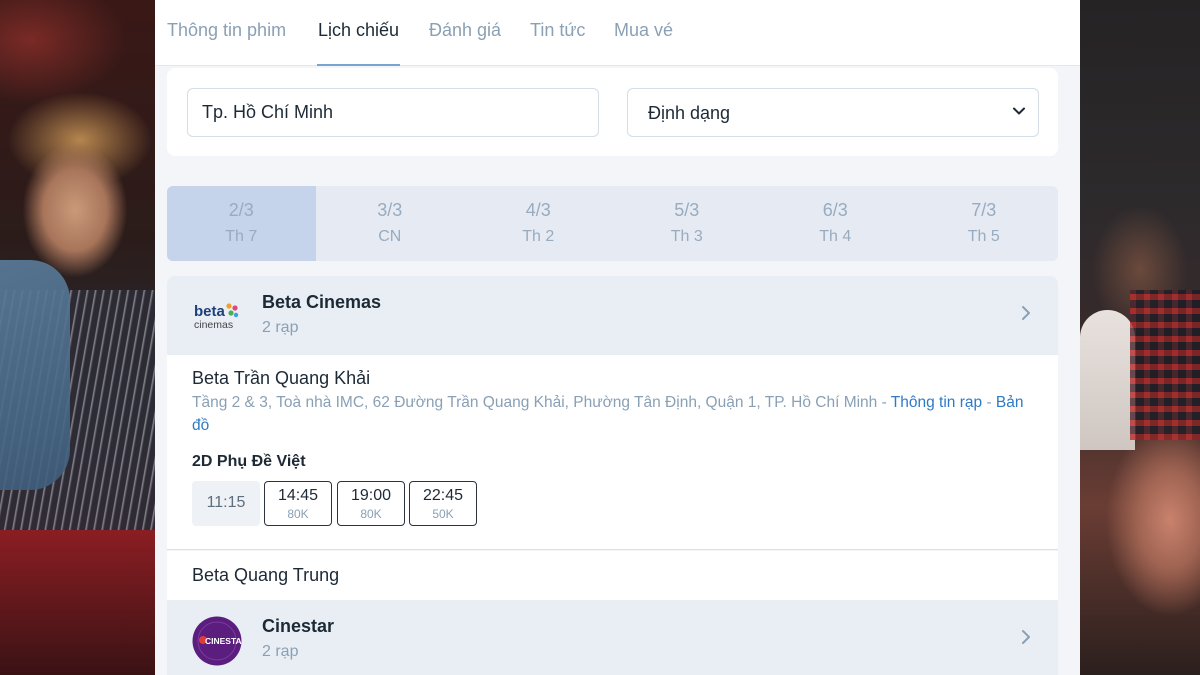  What do you see at coordinates (1019, 111) in the screenshot?
I see `chevron-down-icon` at bounding box center [1019, 111].